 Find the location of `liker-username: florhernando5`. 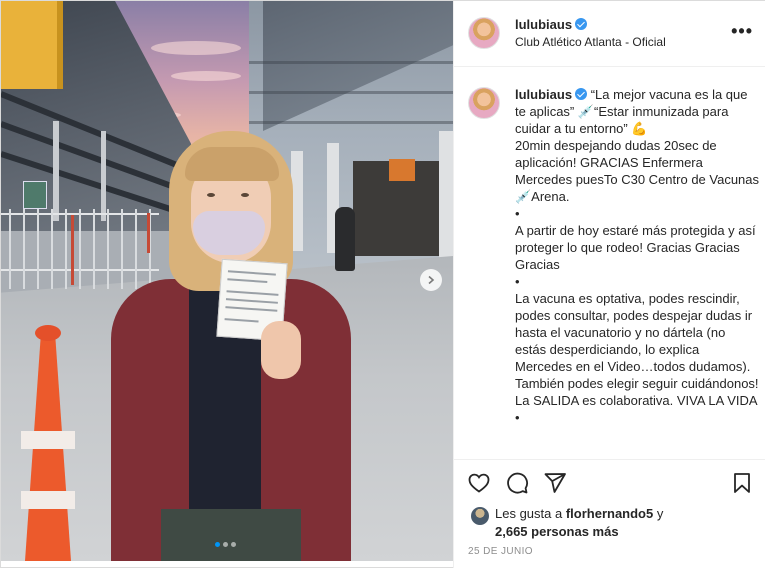

liker-username: florhernando5 is located at coordinates (609, 513).